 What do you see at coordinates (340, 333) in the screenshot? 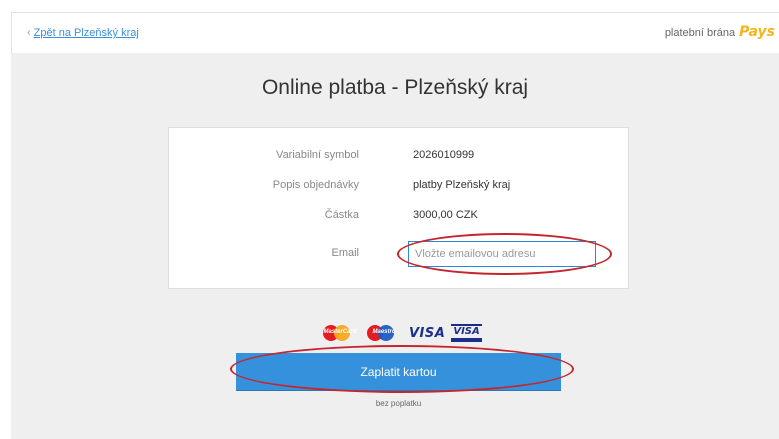
I see `mastercard-icon: MasterCard` at bounding box center [340, 333].